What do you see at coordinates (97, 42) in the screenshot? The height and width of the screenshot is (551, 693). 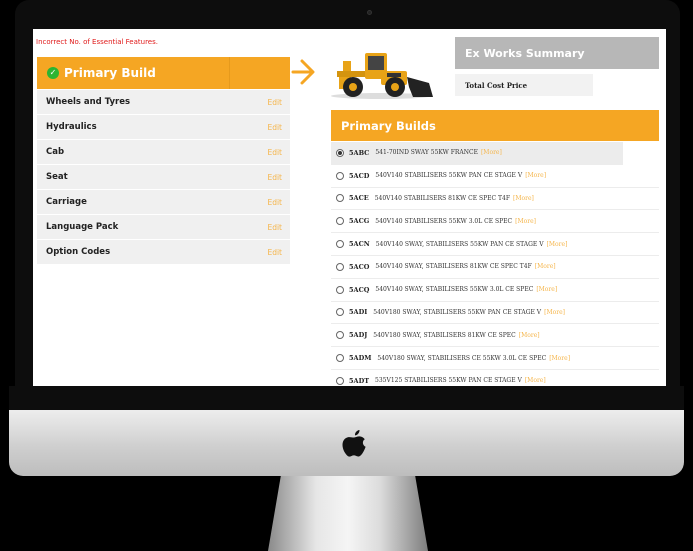 I see `error-message: Incorrect No. of Essential Features.` at bounding box center [97, 42].